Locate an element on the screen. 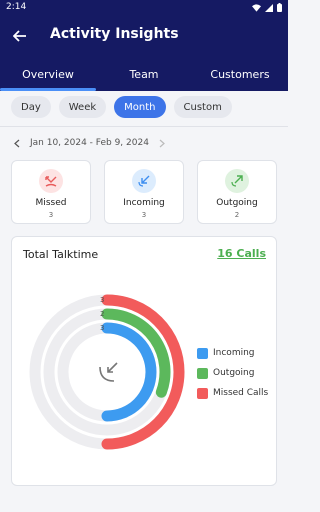 The image size is (320, 512). incoming-count: 3 is located at coordinates (144, 215).